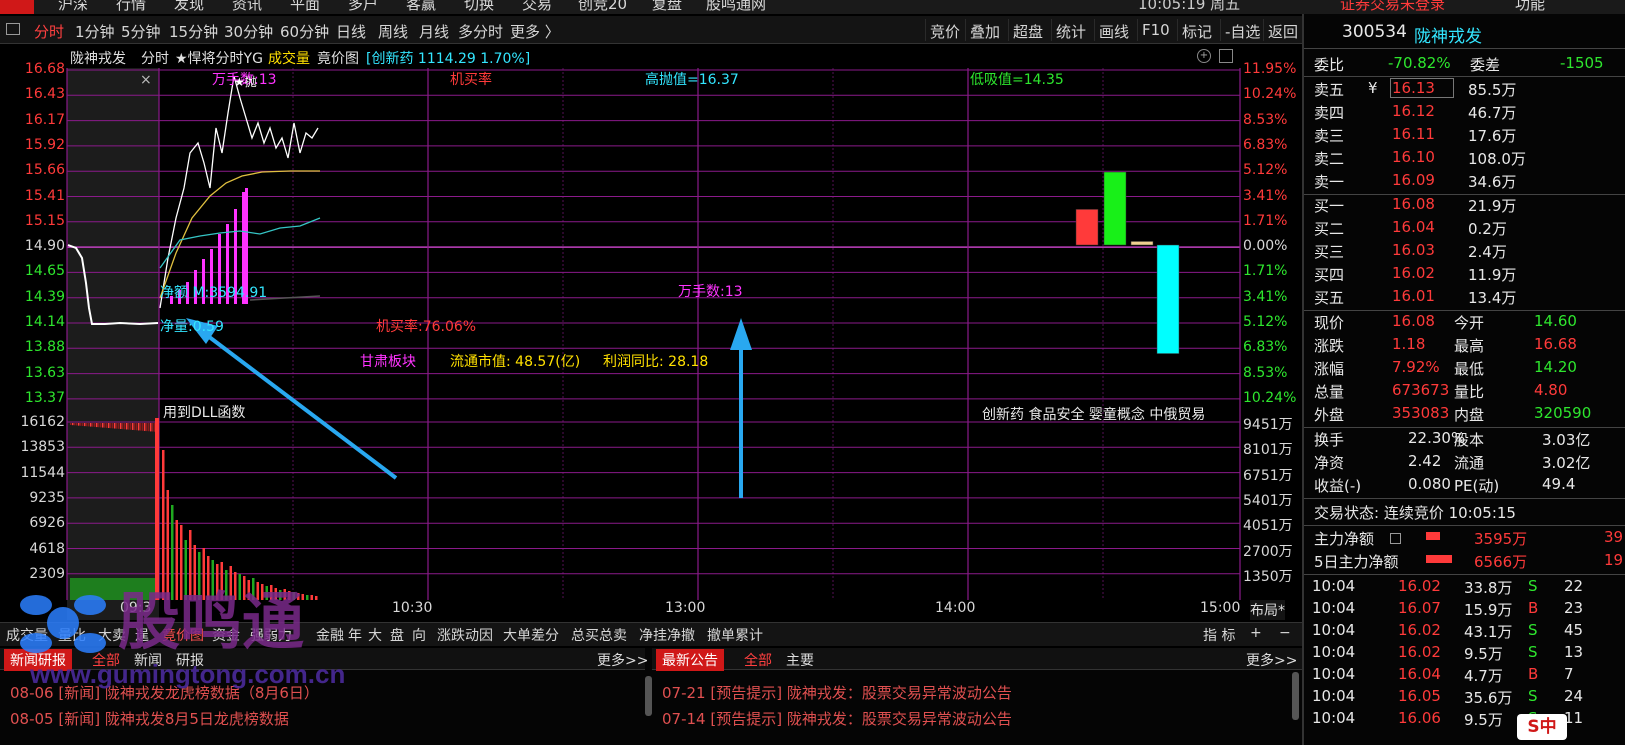  Describe the element at coordinates (189, 7) in the screenshot. I see `menu-item: 发现` at that location.